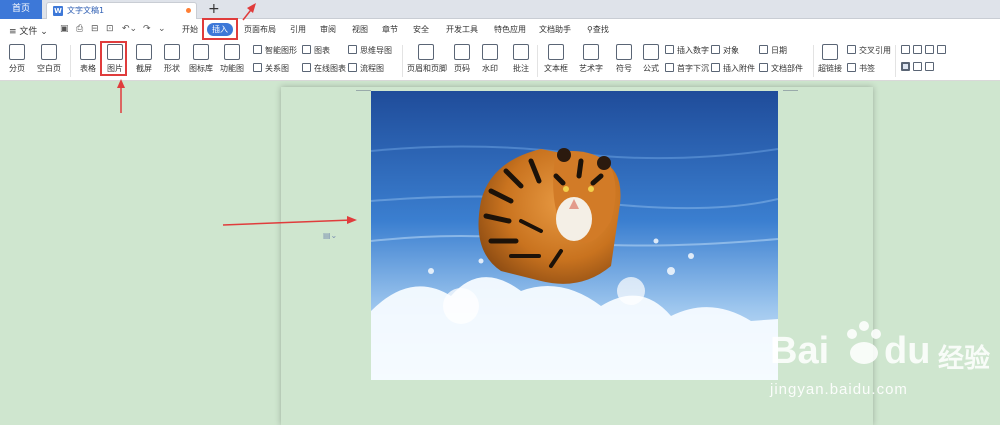 The width and height of the screenshot is (1000, 425). I want to click on watermark-url: jingyan.baidu.com, so click(839, 389).